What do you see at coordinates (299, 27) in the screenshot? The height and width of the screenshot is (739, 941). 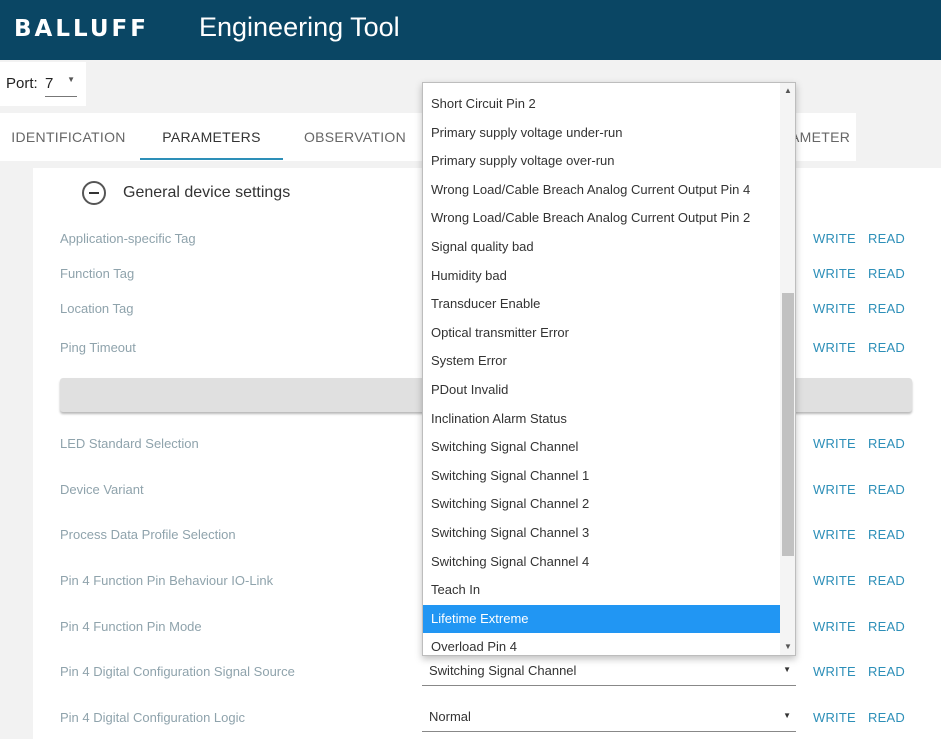 I see `app-title: Engineering Tool` at bounding box center [299, 27].